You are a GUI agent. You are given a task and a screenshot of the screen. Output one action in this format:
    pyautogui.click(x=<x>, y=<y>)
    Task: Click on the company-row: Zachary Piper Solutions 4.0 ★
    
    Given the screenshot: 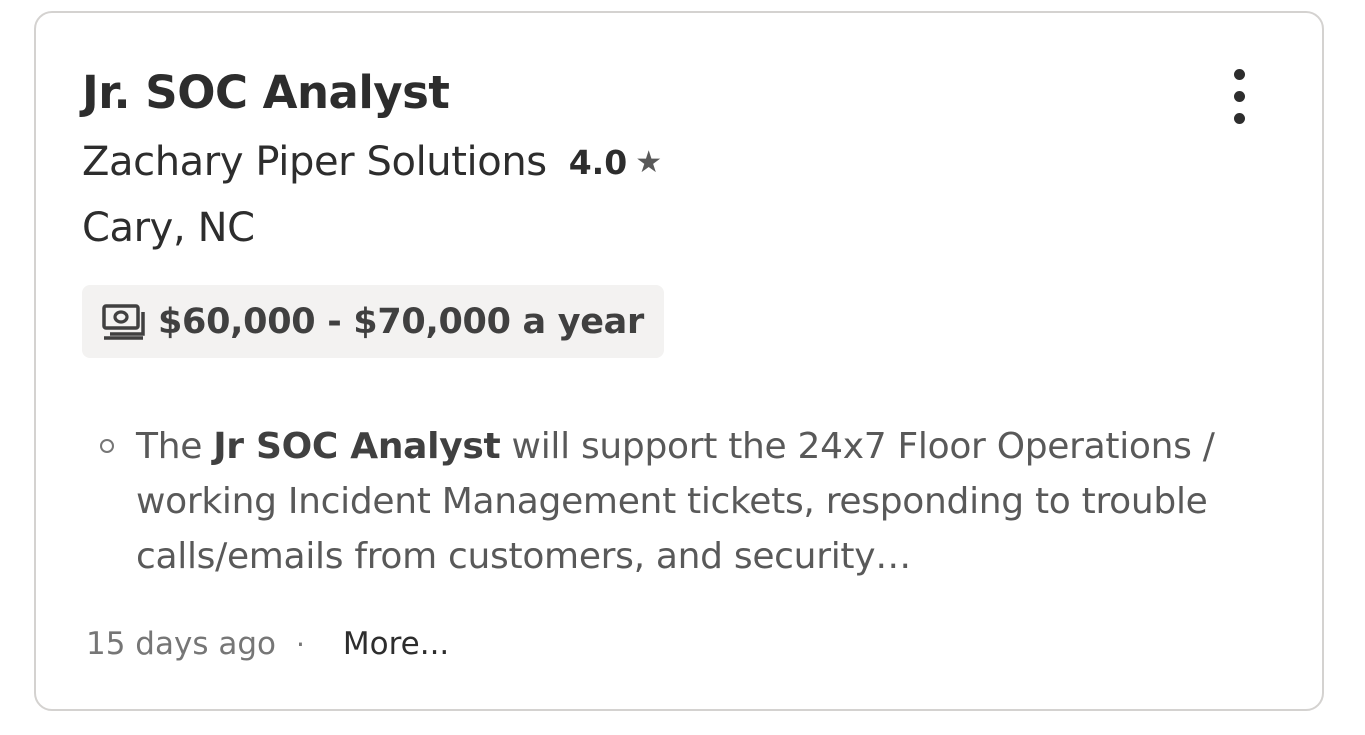 What is the action you would take?
    pyautogui.click(x=372, y=162)
    